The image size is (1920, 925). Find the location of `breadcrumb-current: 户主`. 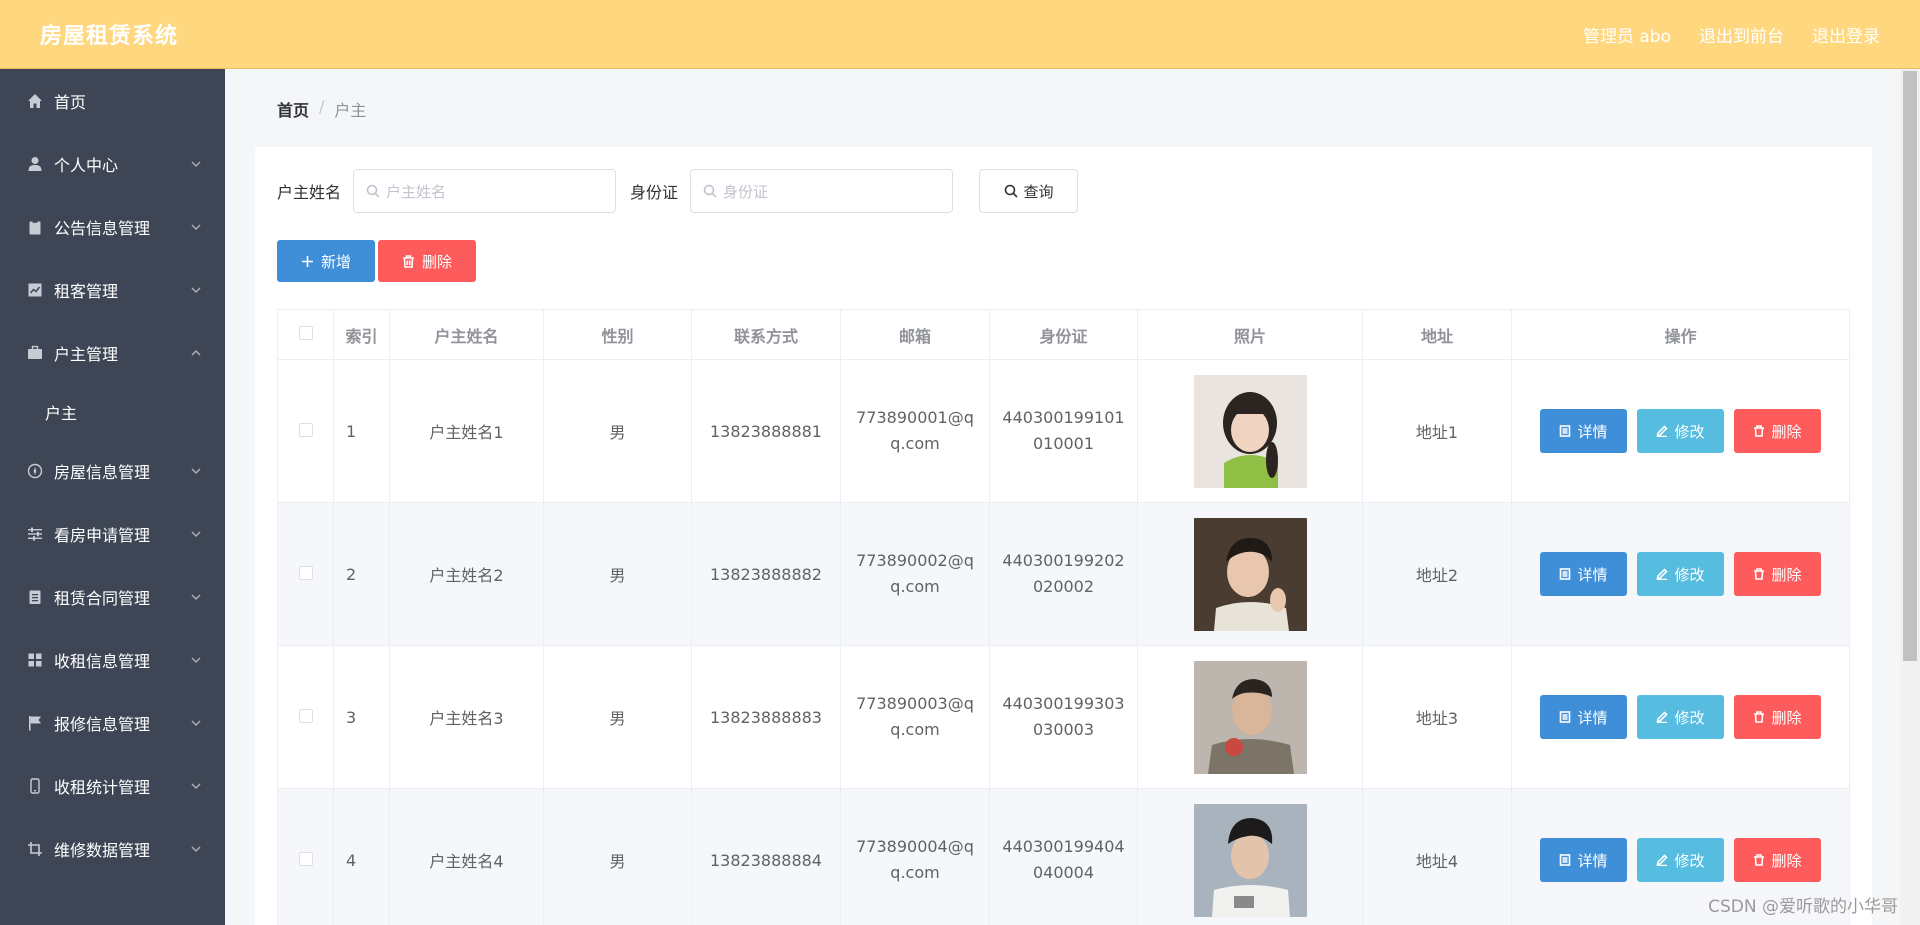

breadcrumb-current: 户主 is located at coordinates (350, 110).